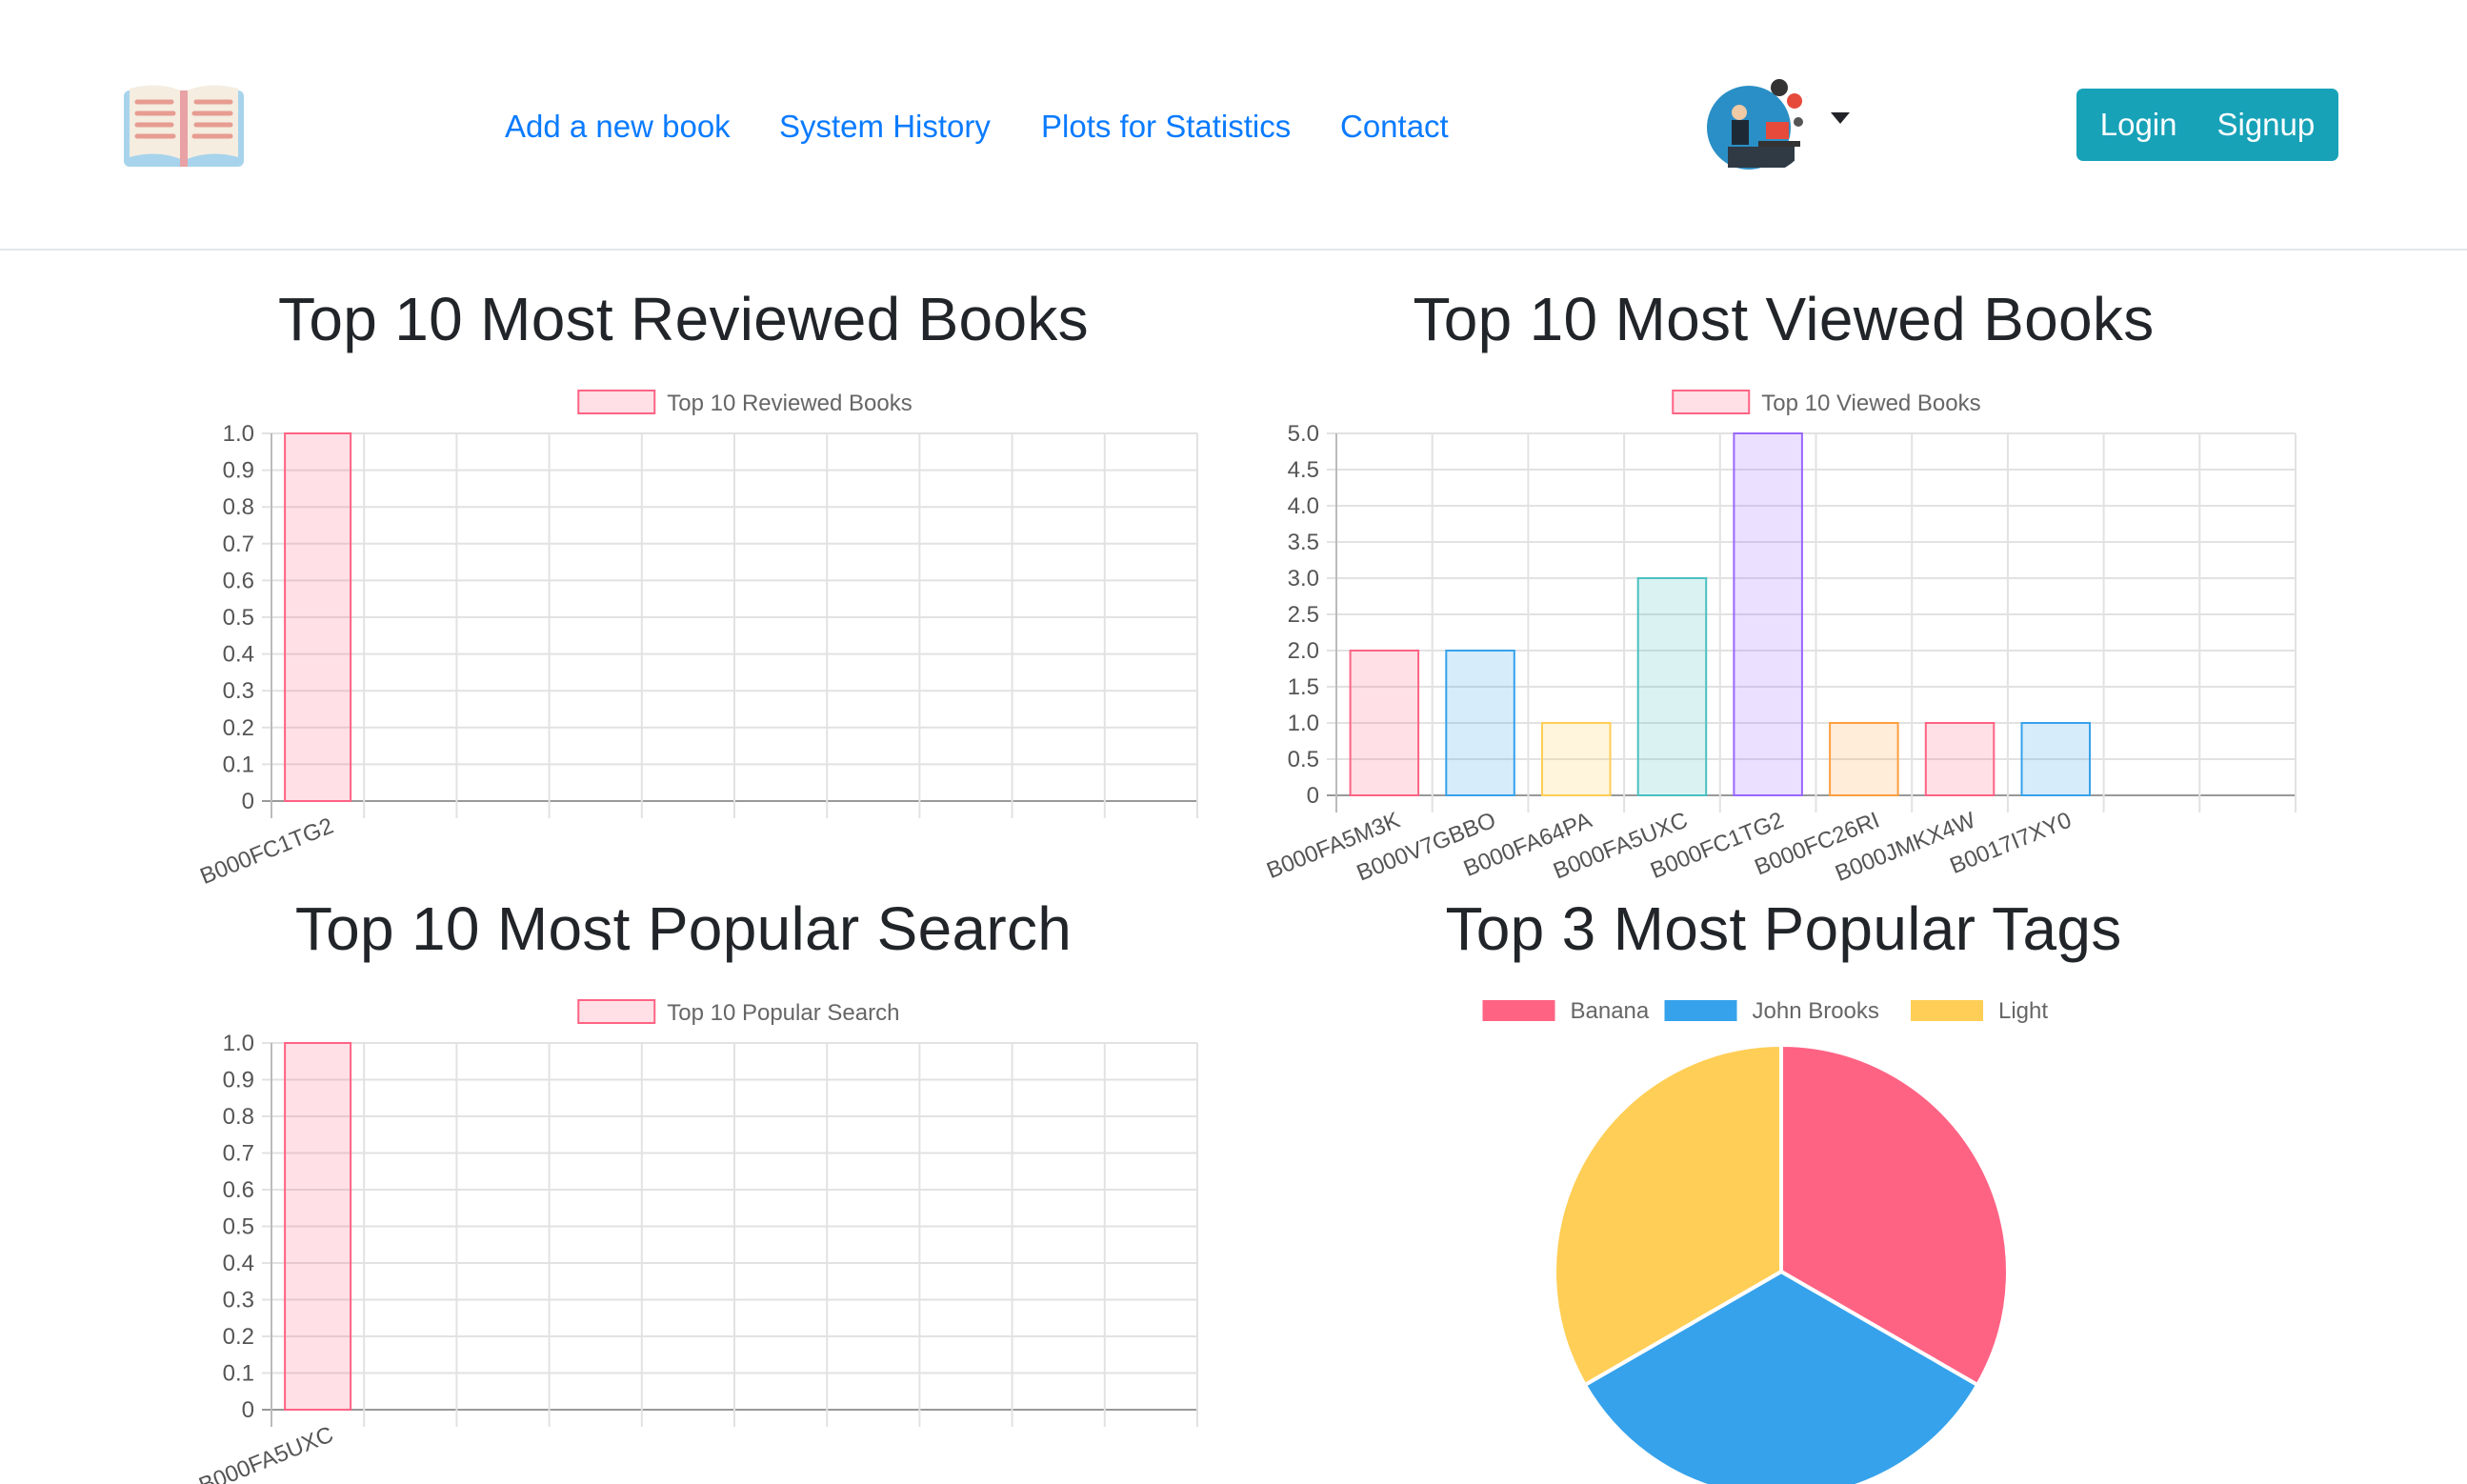  What do you see at coordinates (238, 544) in the screenshot?
I see `reviewed-y-tick-label: 0.7` at bounding box center [238, 544].